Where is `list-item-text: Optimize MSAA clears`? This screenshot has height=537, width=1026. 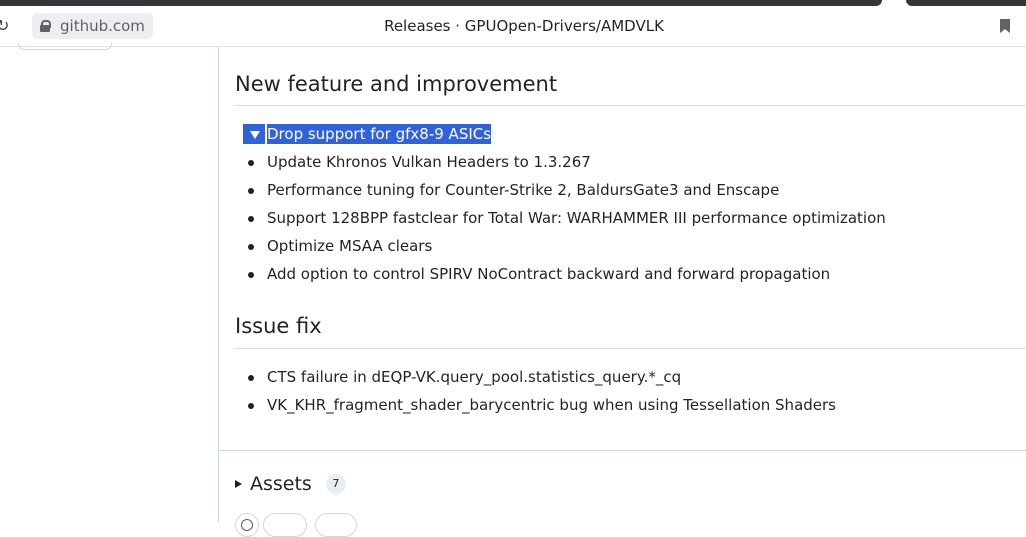 list-item-text: Optimize MSAA clears is located at coordinates (350, 246).